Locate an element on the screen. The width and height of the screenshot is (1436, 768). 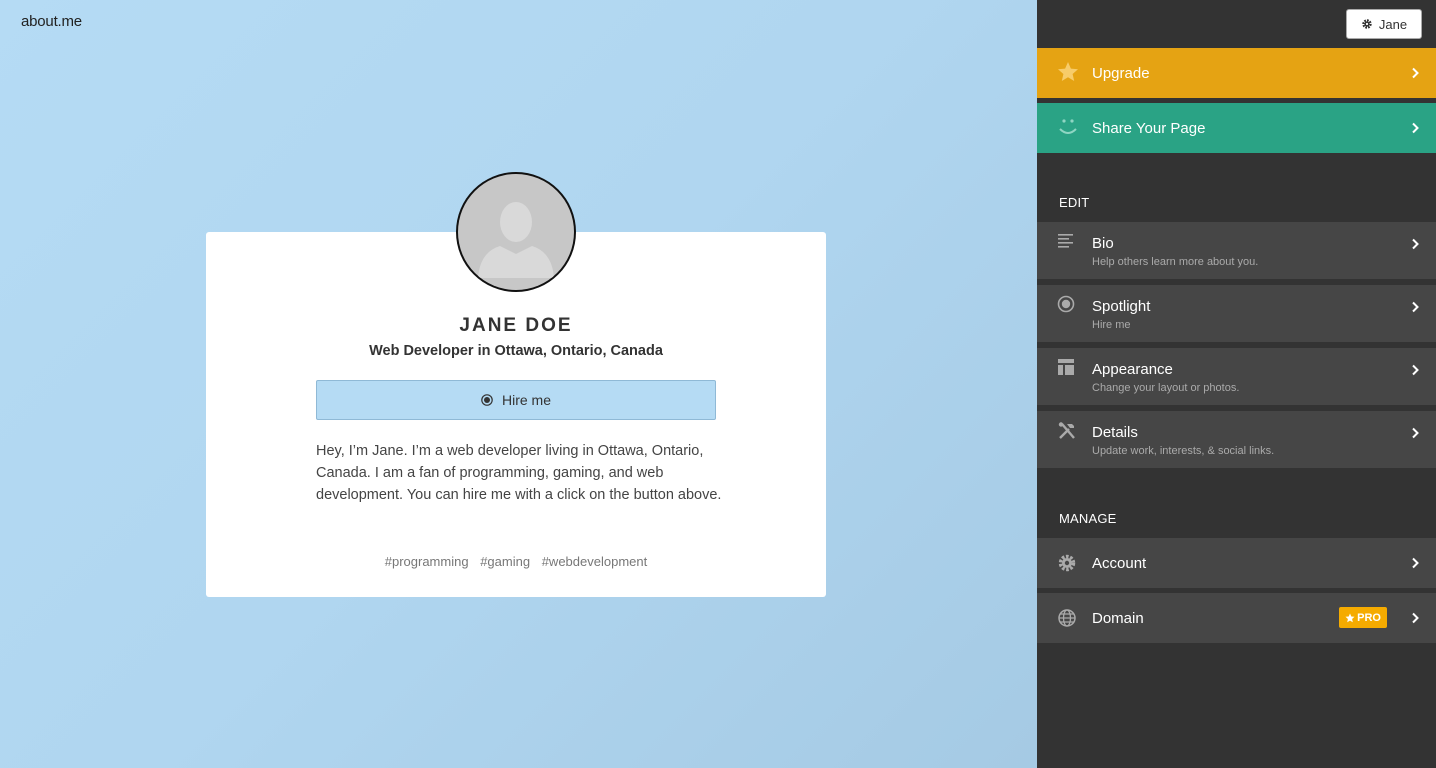
pro-badge-label: PRO is located at coordinates (1369, 617).